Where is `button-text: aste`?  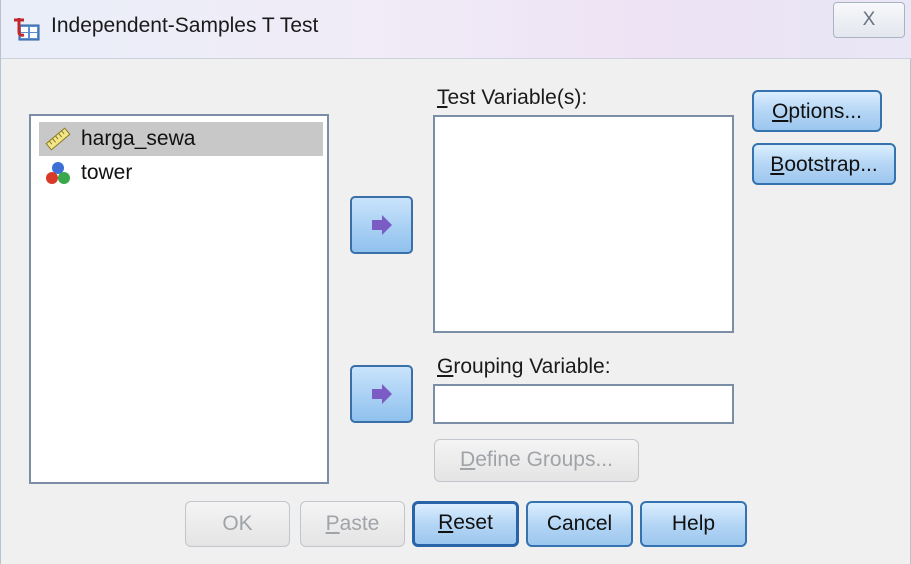
button-text: aste is located at coordinates (359, 523).